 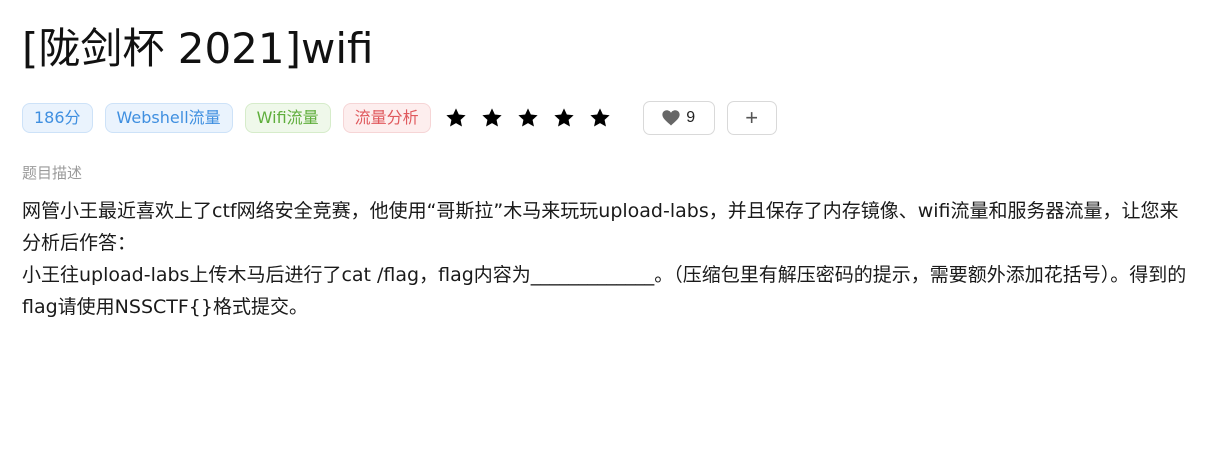 What do you see at coordinates (198, 48) in the screenshot?
I see `challenge-title: [陇剑杯 2021]wifi` at bounding box center [198, 48].